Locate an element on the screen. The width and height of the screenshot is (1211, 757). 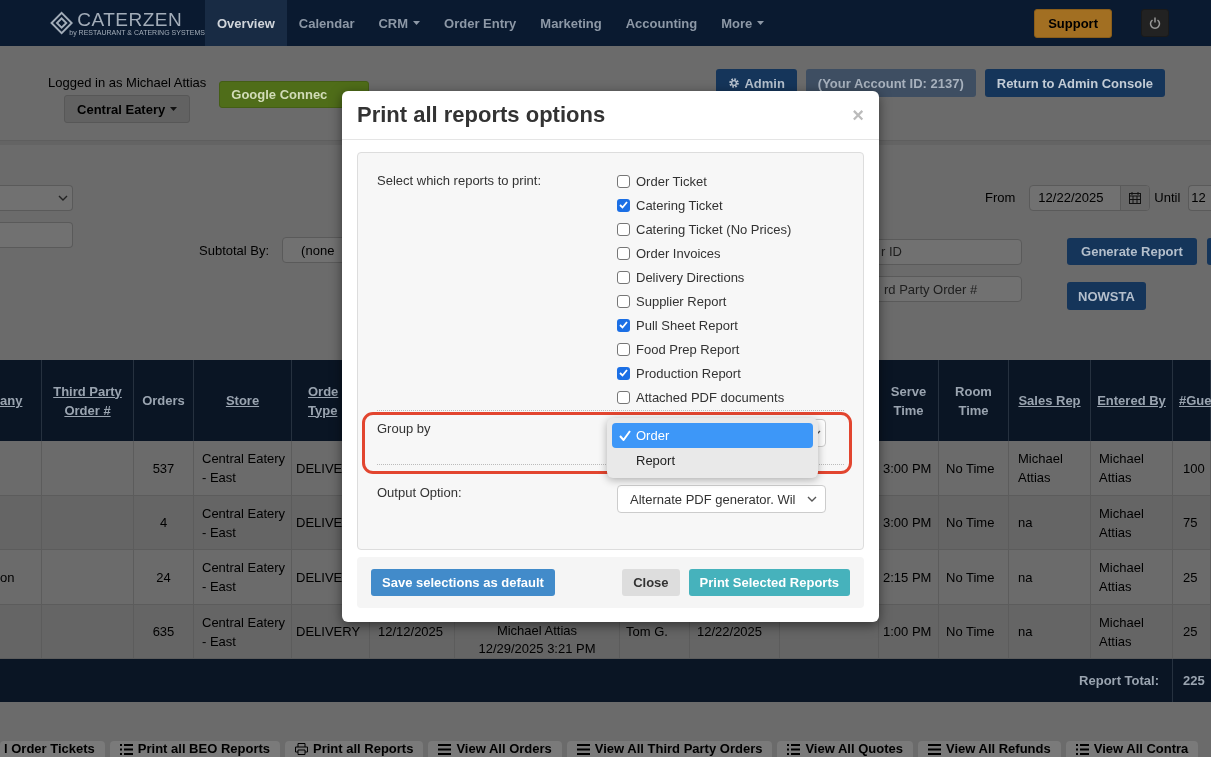
support-button: Support is located at coordinates (1073, 23).